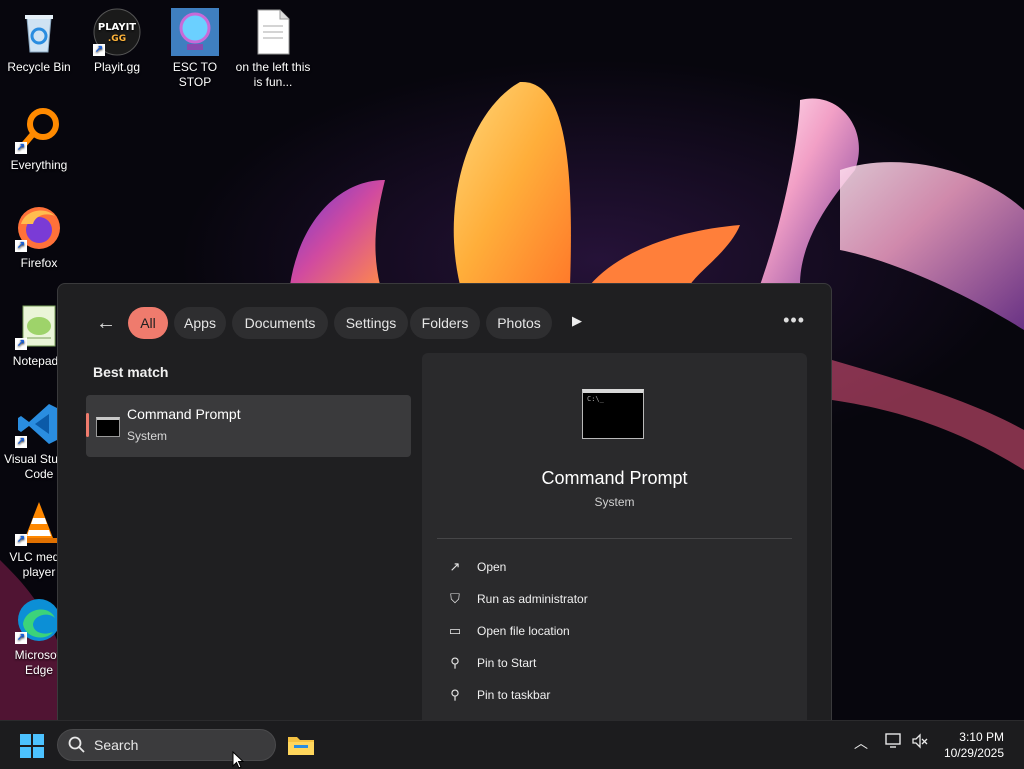 The height and width of the screenshot is (769, 1024). I want to click on command-prompt-icon: C:\_, so click(613, 414).